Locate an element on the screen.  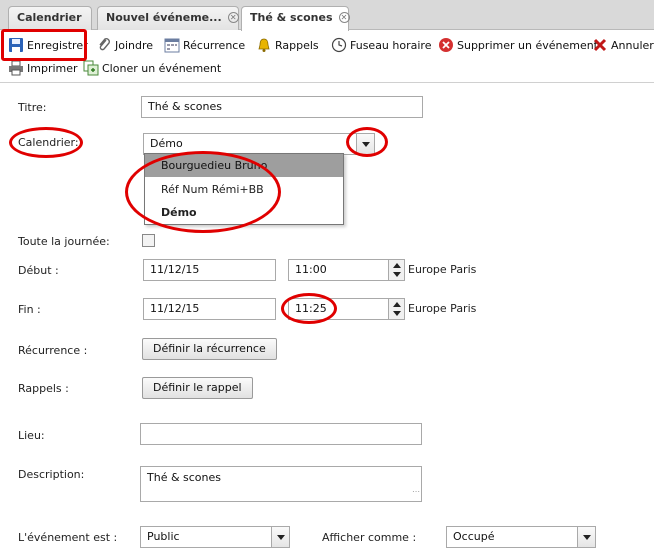
cancel-button: Annuler is located at coordinates (623, 46).